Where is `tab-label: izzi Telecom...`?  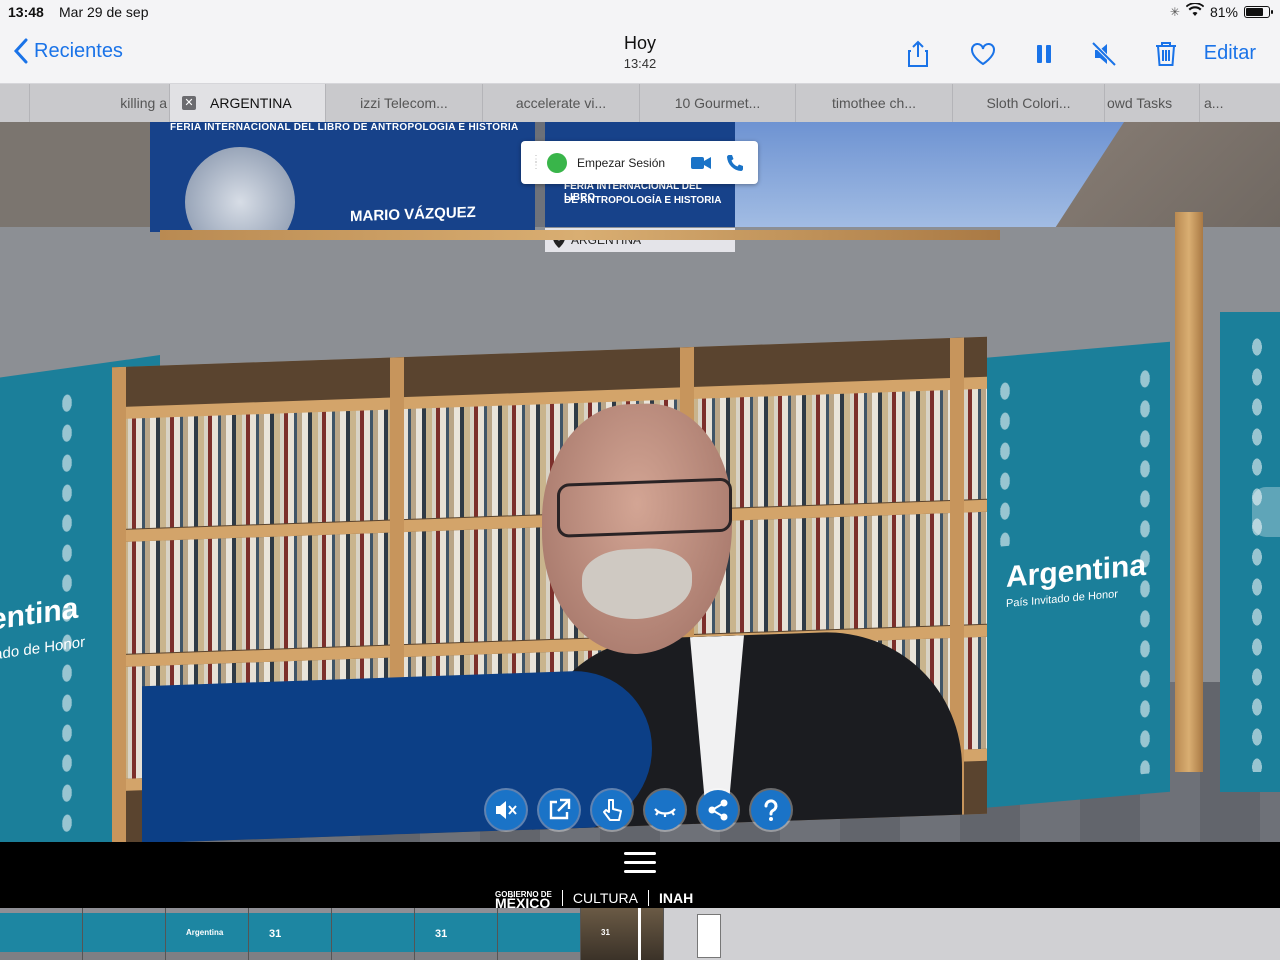
tab-label: izzi Telecom... is located at coordinates (404, 103).